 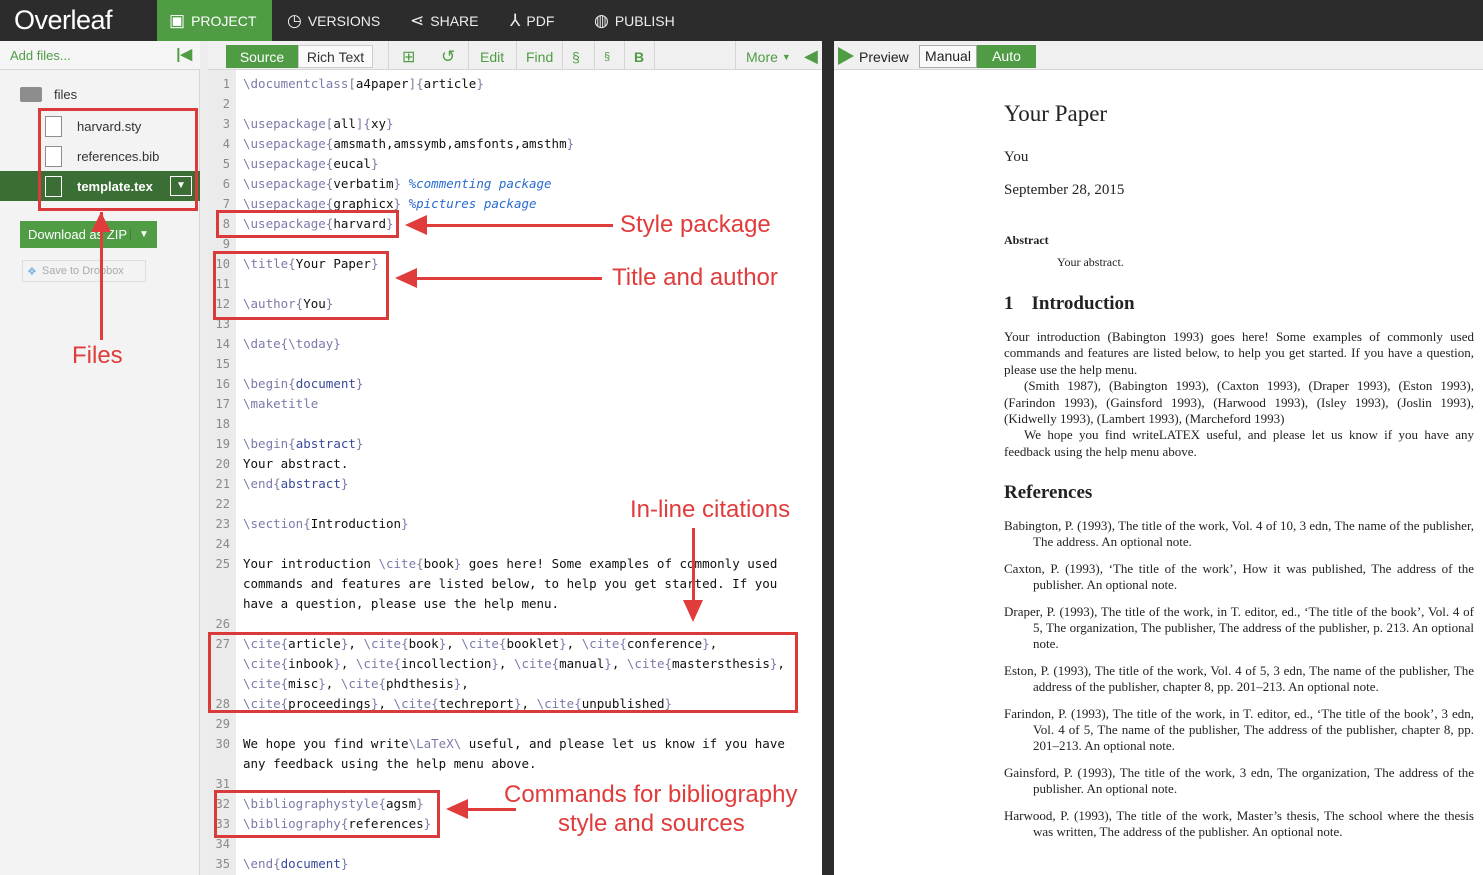 What do you see at coordinates (303, 384) in the screenshot?
I see `code-line: \begin{document}` at bounding box center [303, 384].